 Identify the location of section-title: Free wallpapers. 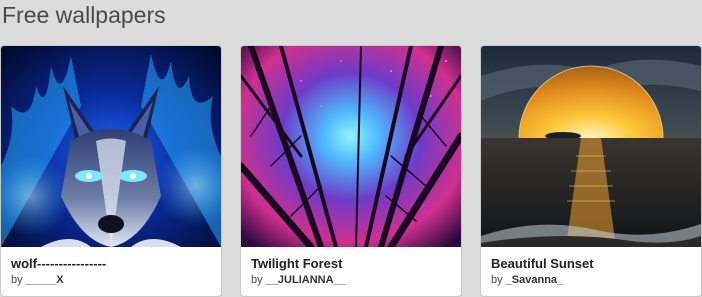
(84, 15).